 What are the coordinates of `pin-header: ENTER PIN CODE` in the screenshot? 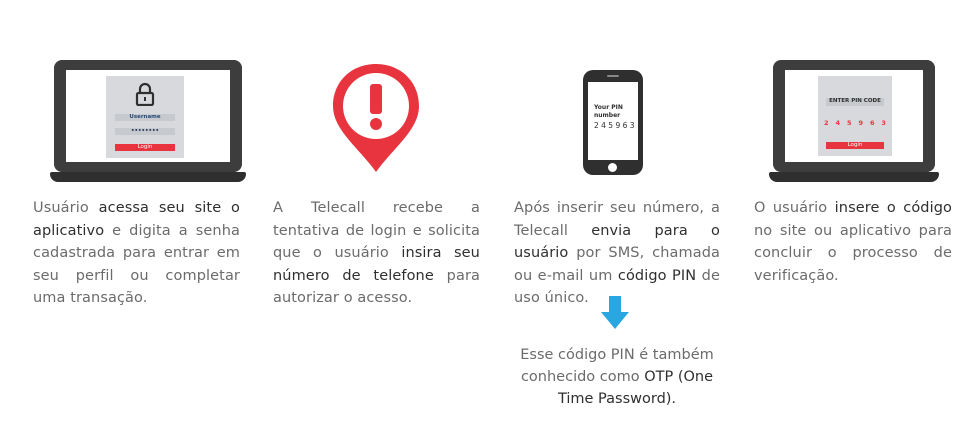 It's located at (855, 102).